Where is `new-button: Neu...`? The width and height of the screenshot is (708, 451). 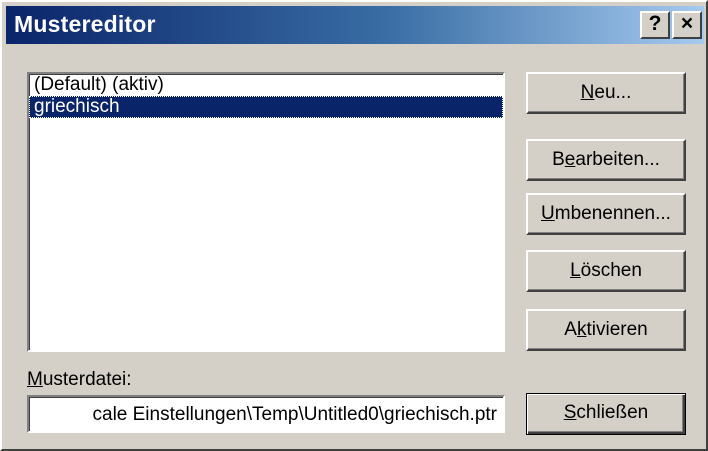 new-button: Neu... is located at coordinates (606, 93).